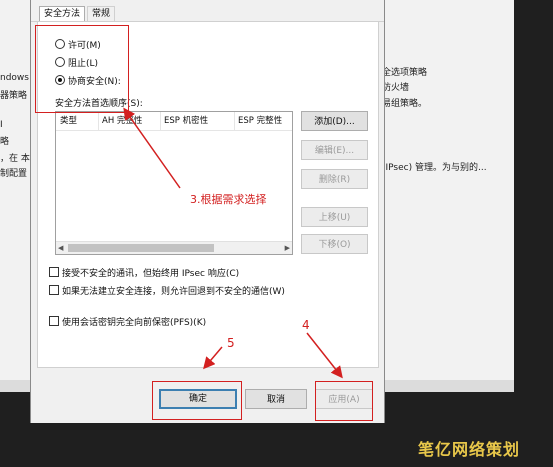  What do you see at coordinates (469, 449) in the screenshot?
I see `watermark-text: 笔亿网络策划` at bounding box center [469, 449].